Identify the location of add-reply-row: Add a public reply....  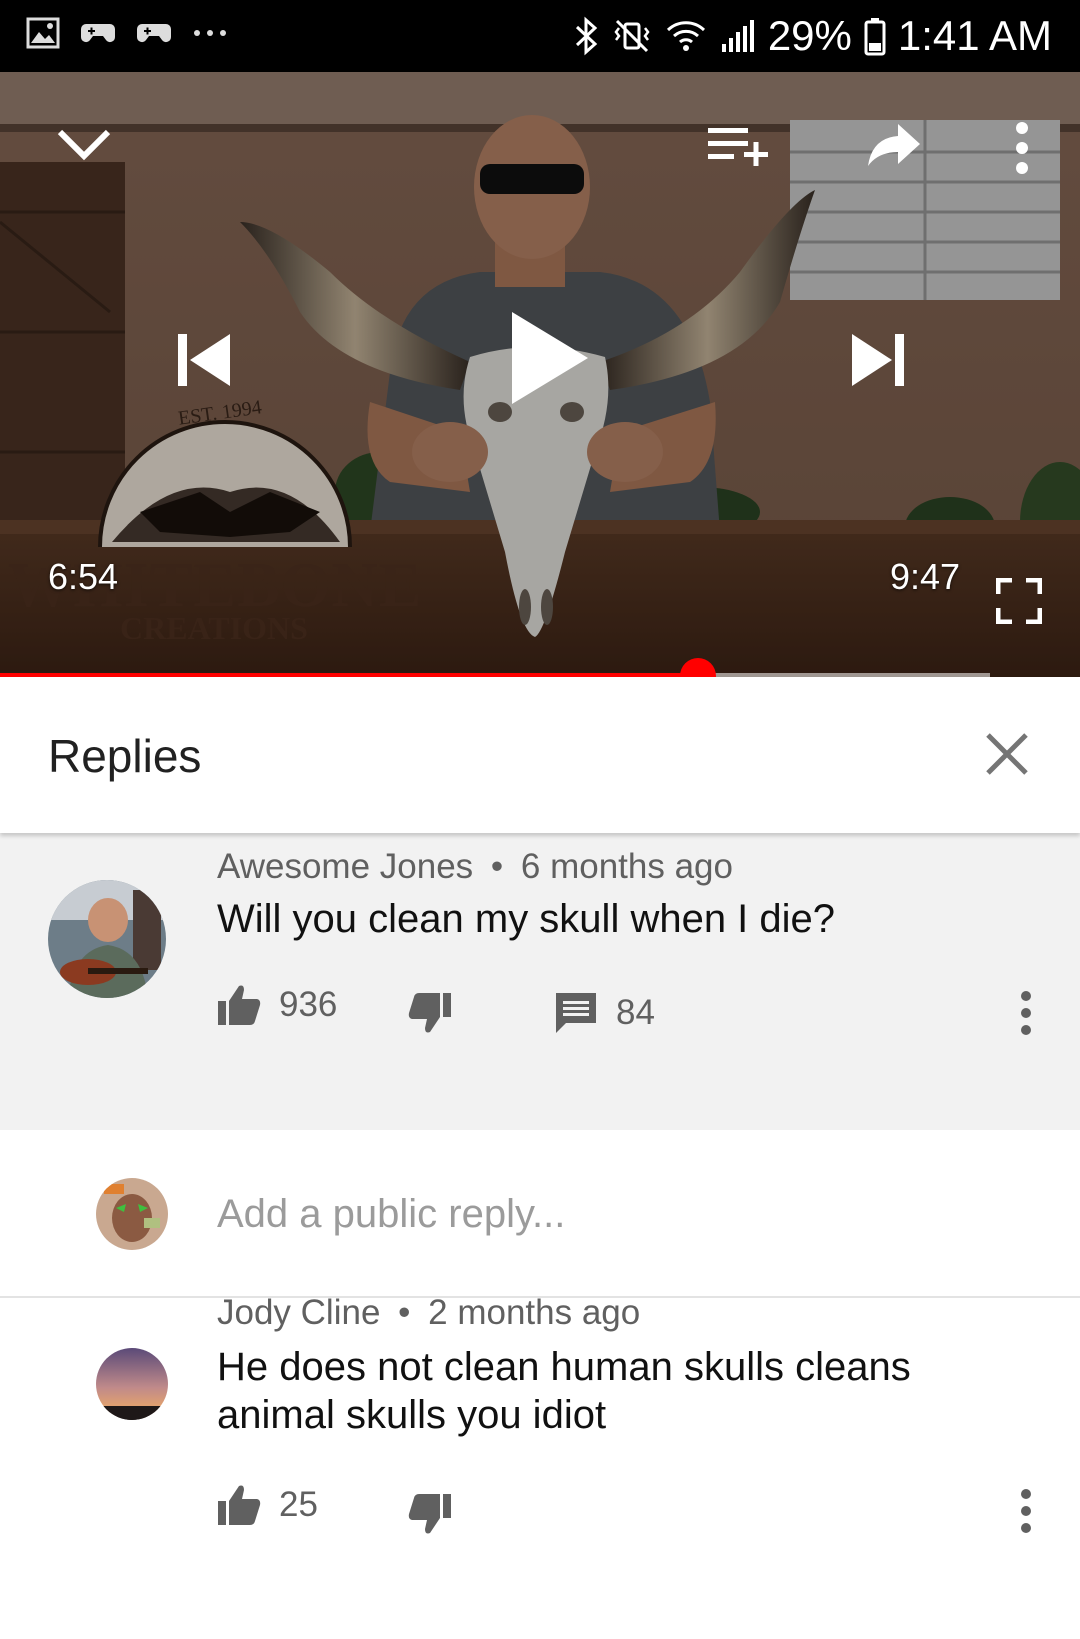
(540, 1214).